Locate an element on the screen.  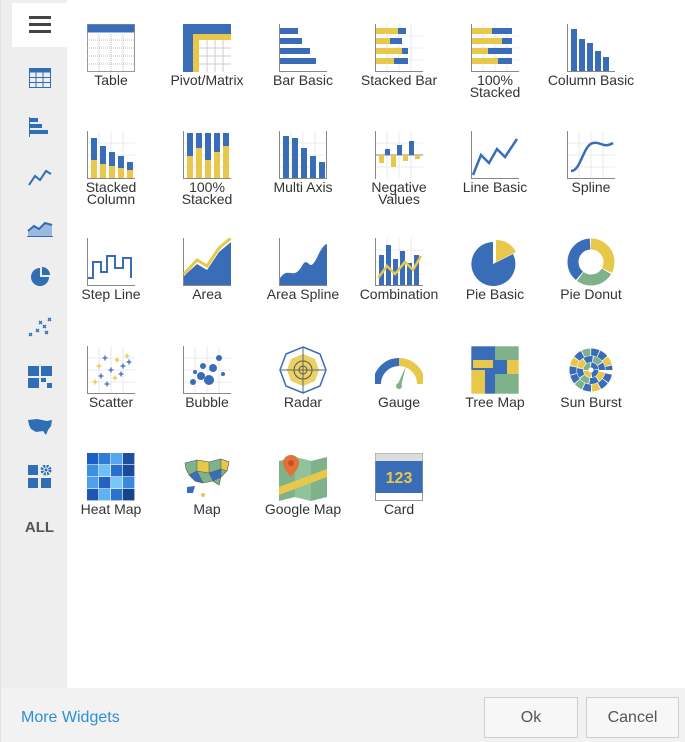
table-icon is located at coordinates (39, 78).